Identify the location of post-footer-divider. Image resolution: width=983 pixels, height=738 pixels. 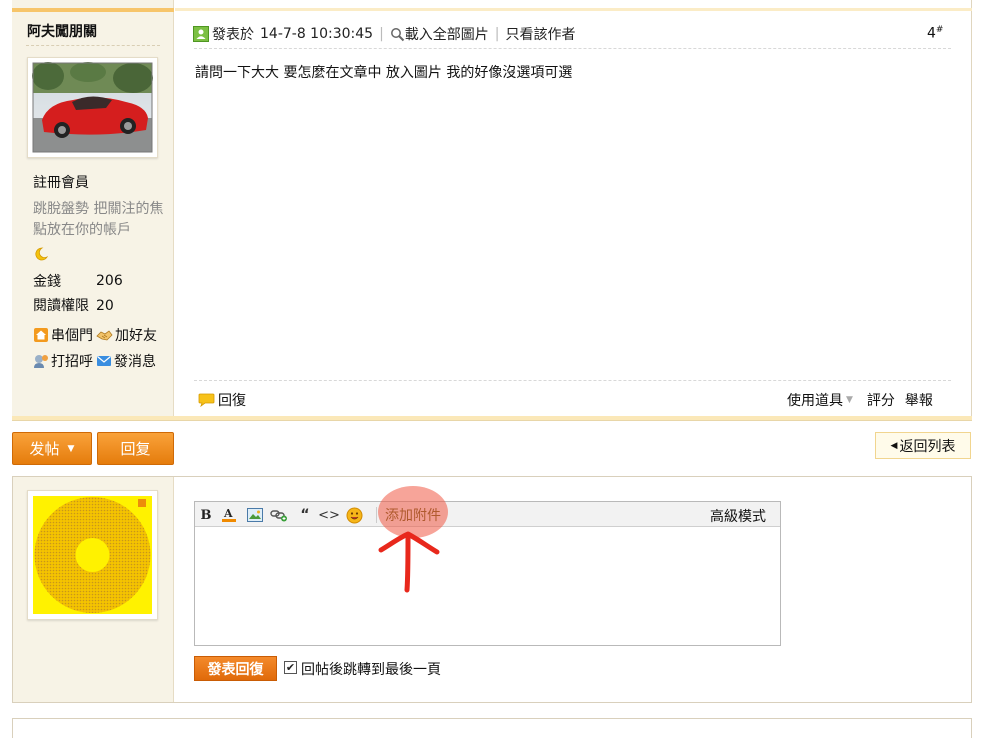
(572, 380).